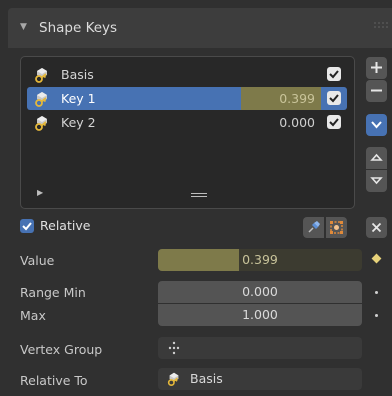  I want to click on vertex-group-label: Vertex Group, so click(61, 349).